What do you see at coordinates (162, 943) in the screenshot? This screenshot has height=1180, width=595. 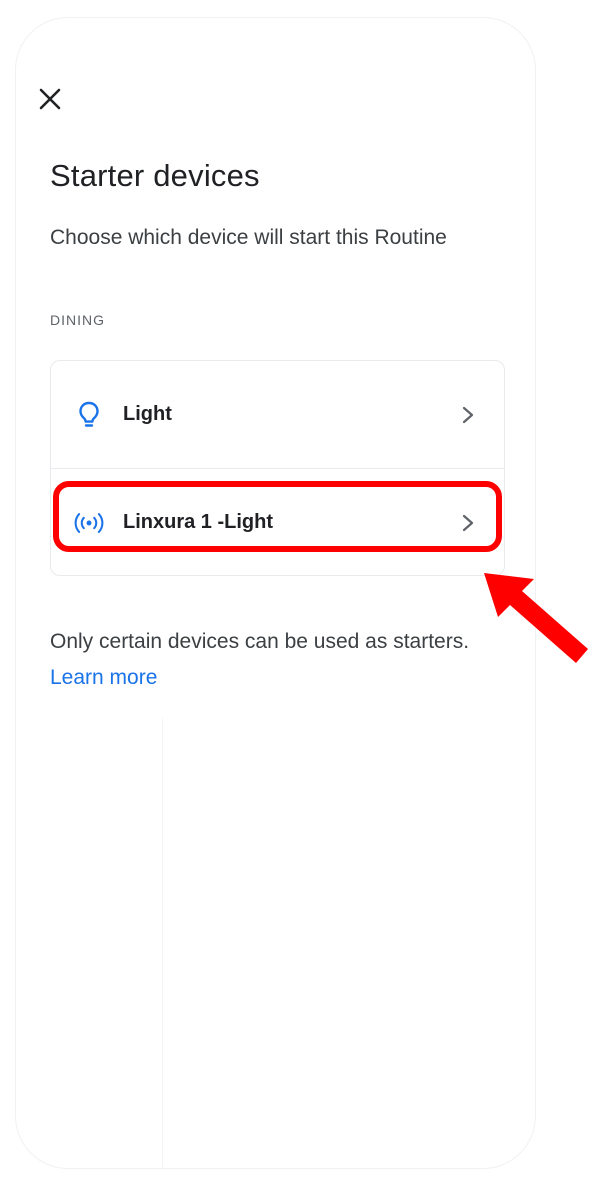 I see `divider` at bounding box center [162, 943].